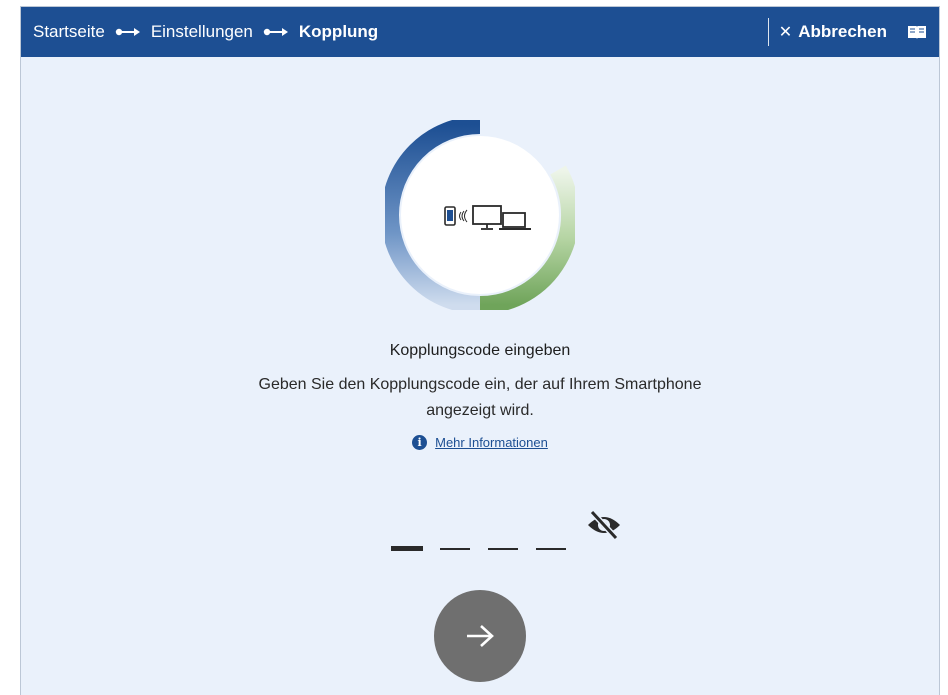 This screenshot has width=948, height=695. I want to click on topbar-actions: ✕ Abbrechen, so click(853, 32).